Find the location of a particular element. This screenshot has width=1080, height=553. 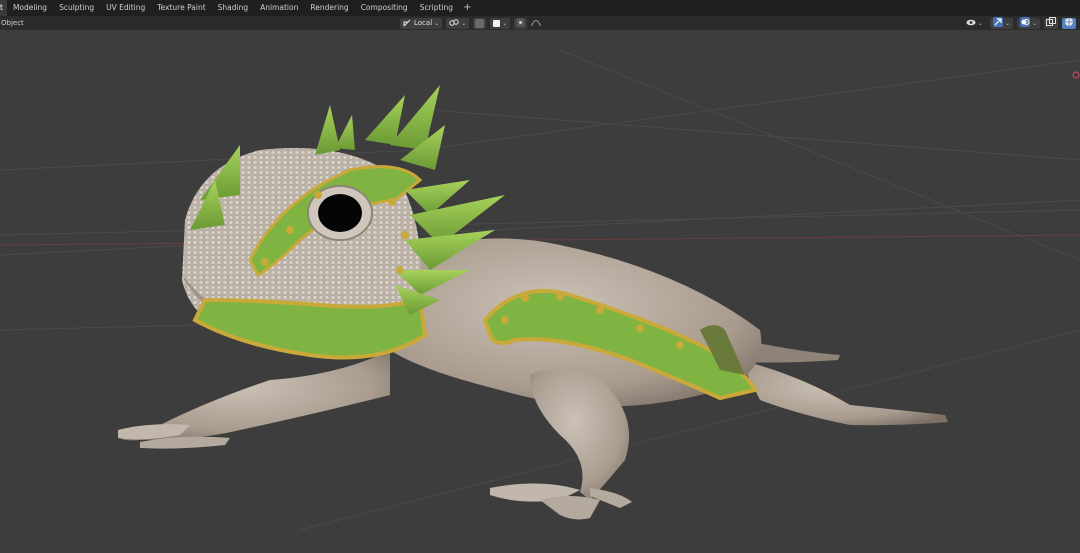

tab-modeling: Modeling is located at coordinates (30, 8).